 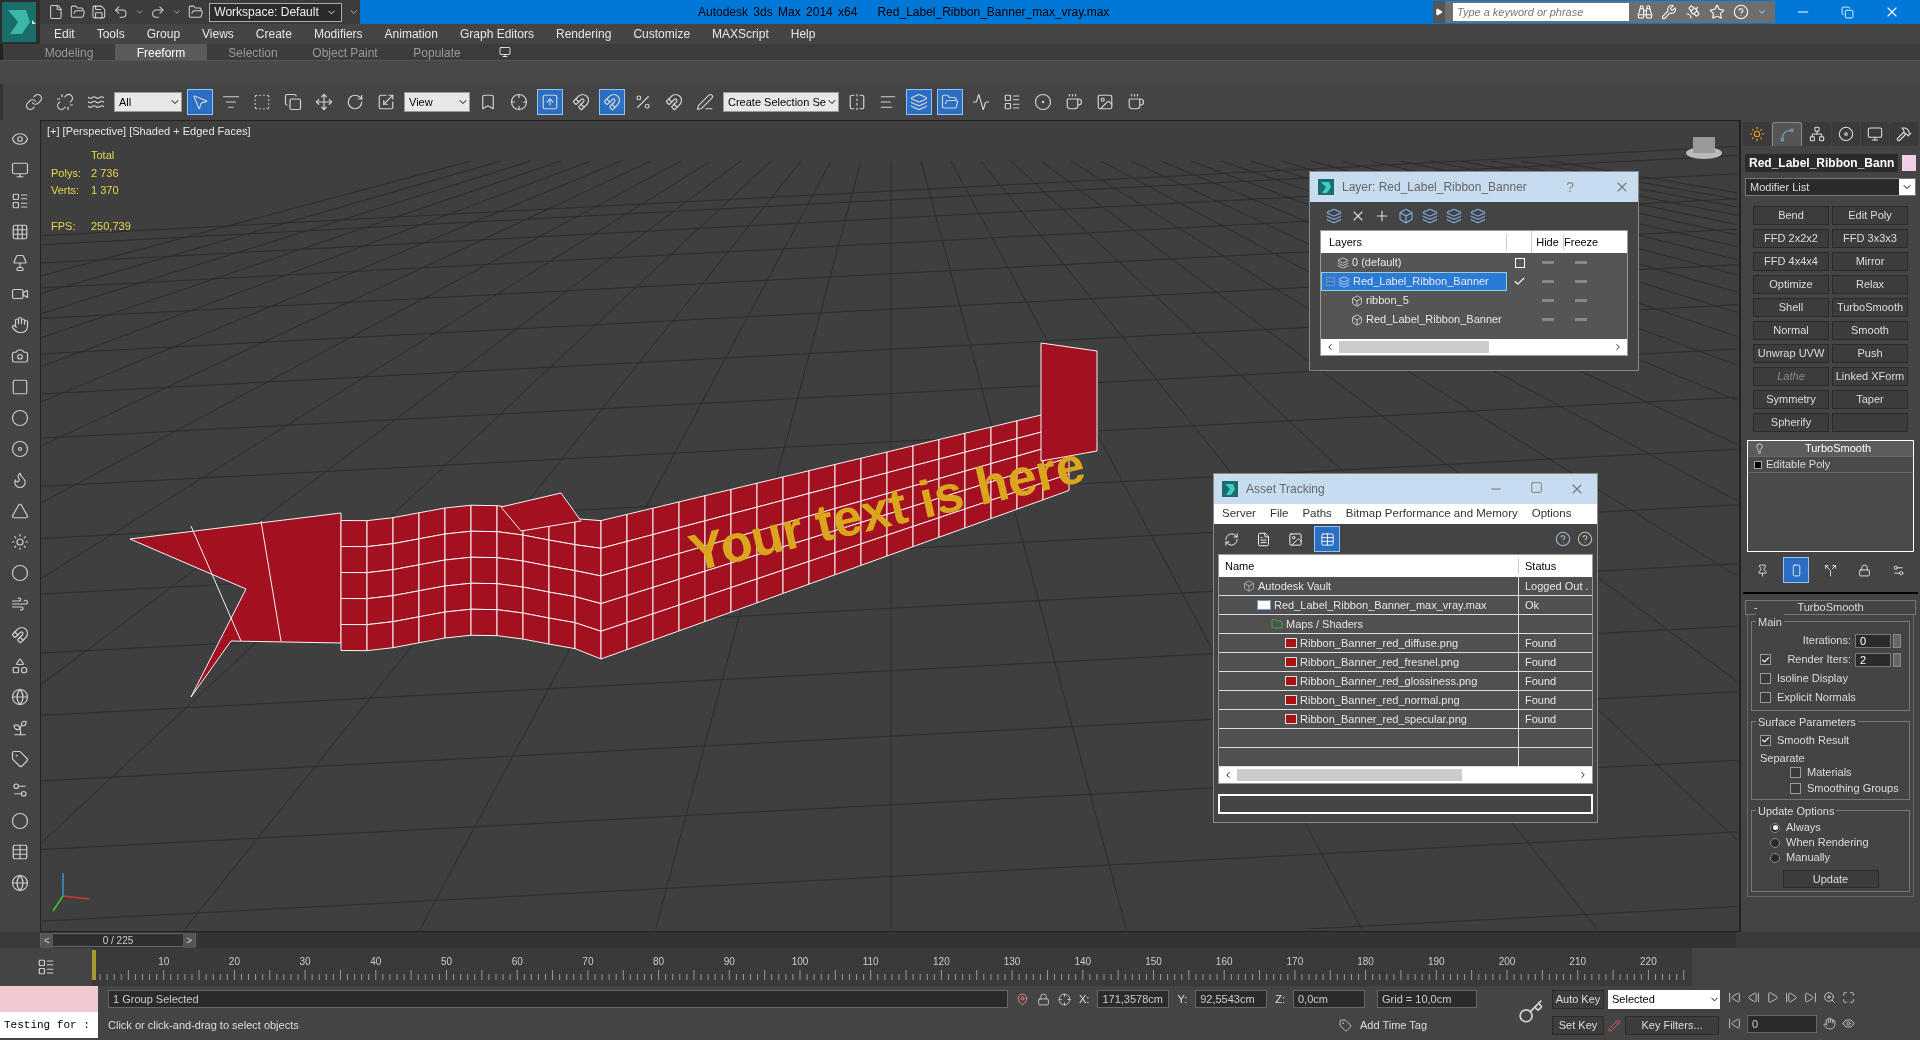 I want to click on section-label: Separate, so click(x=1782, y=758).